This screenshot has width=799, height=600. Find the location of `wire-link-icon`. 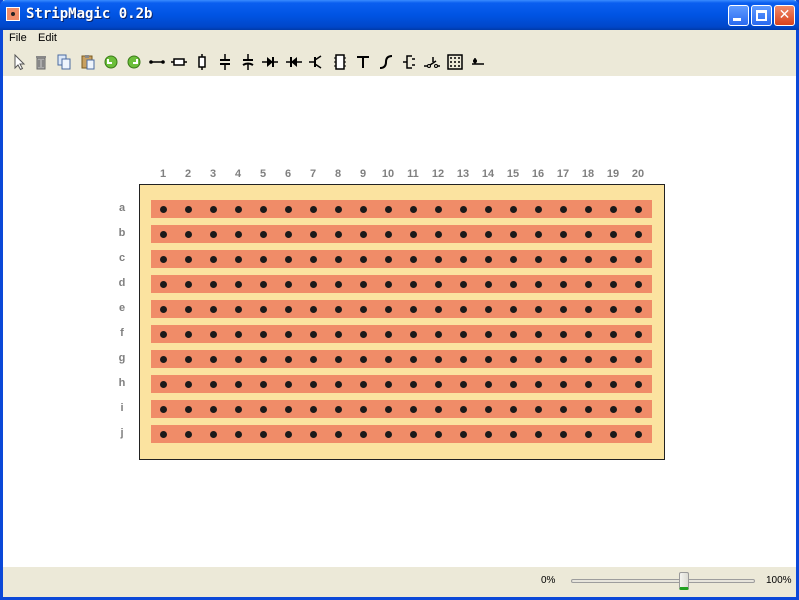

wire-link-icon is located at coordinates (157, 62).